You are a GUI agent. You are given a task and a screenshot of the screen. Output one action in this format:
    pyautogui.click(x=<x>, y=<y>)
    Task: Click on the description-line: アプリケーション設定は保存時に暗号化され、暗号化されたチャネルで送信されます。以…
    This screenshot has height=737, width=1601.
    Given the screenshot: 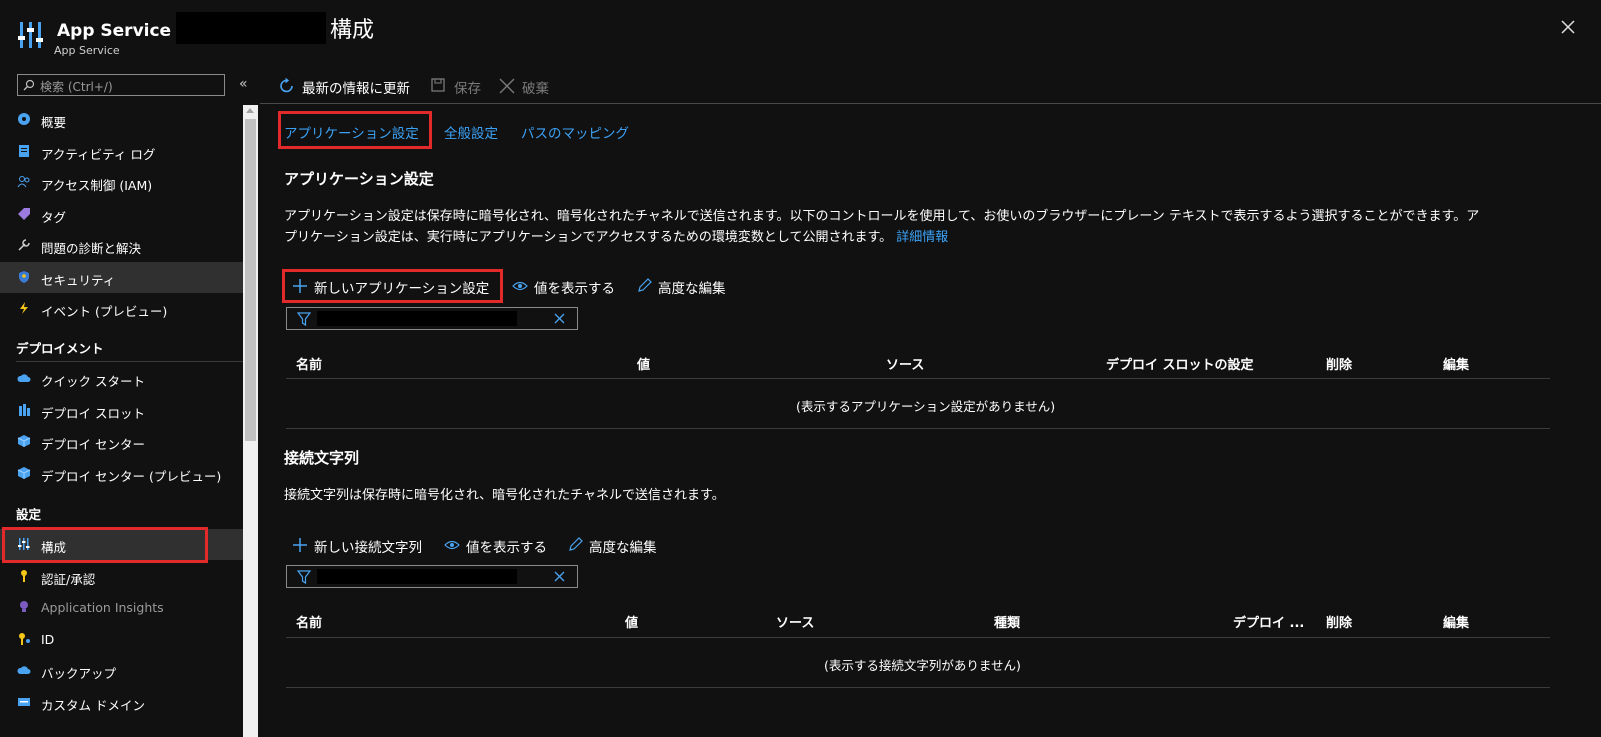 What is the action you would take?
    pyautogui.click(x=882, y=216)
    